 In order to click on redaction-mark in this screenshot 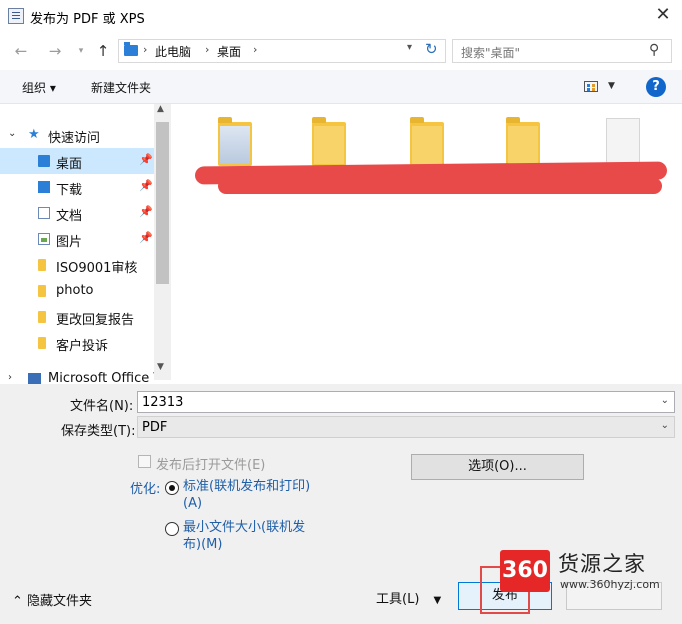, I will do `click(440, 186)`.